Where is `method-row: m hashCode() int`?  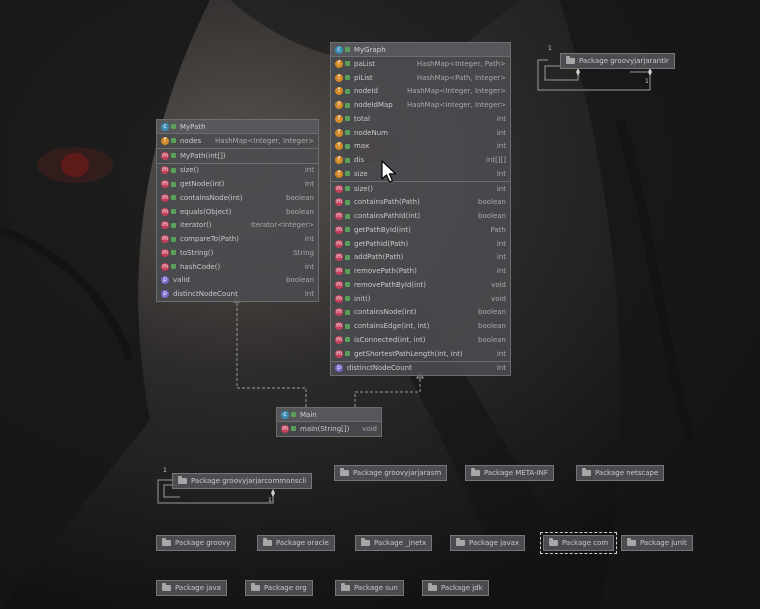 method-row: m hashCode() int is located at coordinates (237, 267).